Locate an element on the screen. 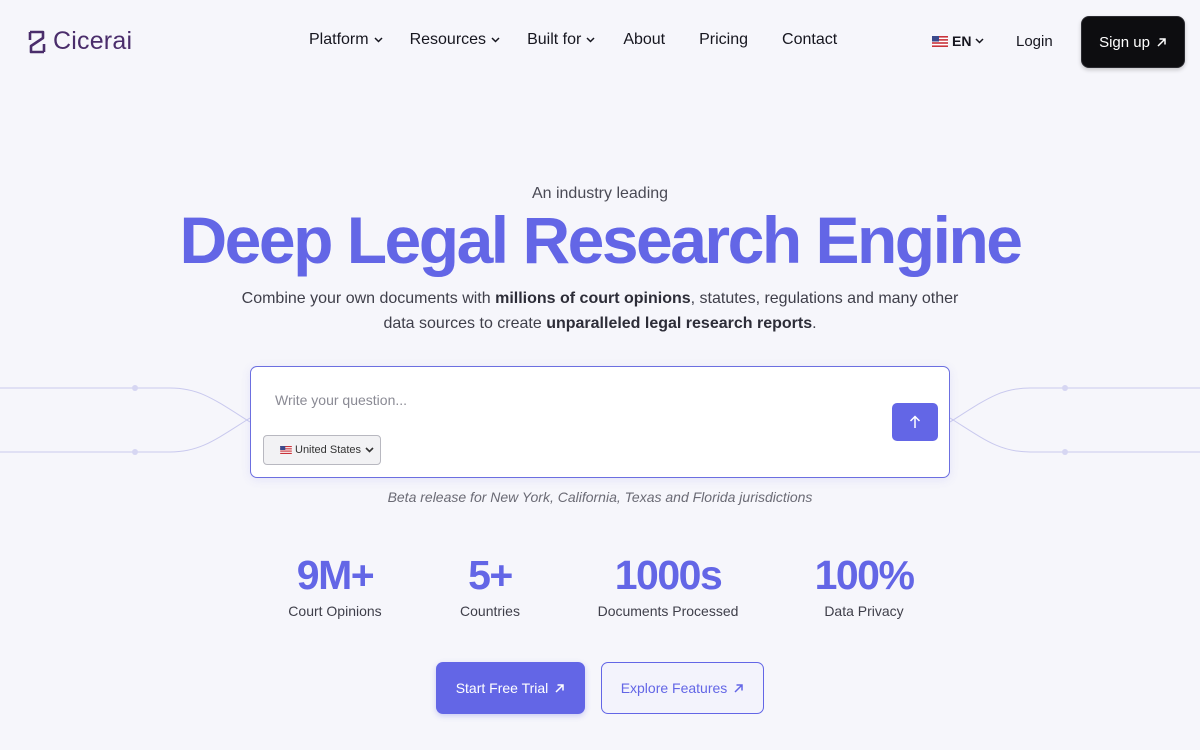 The height and width of the screenshot is (750, 1200). stat-documents-processed: 1000s Documents Processed is located at coordinates (668, 584).